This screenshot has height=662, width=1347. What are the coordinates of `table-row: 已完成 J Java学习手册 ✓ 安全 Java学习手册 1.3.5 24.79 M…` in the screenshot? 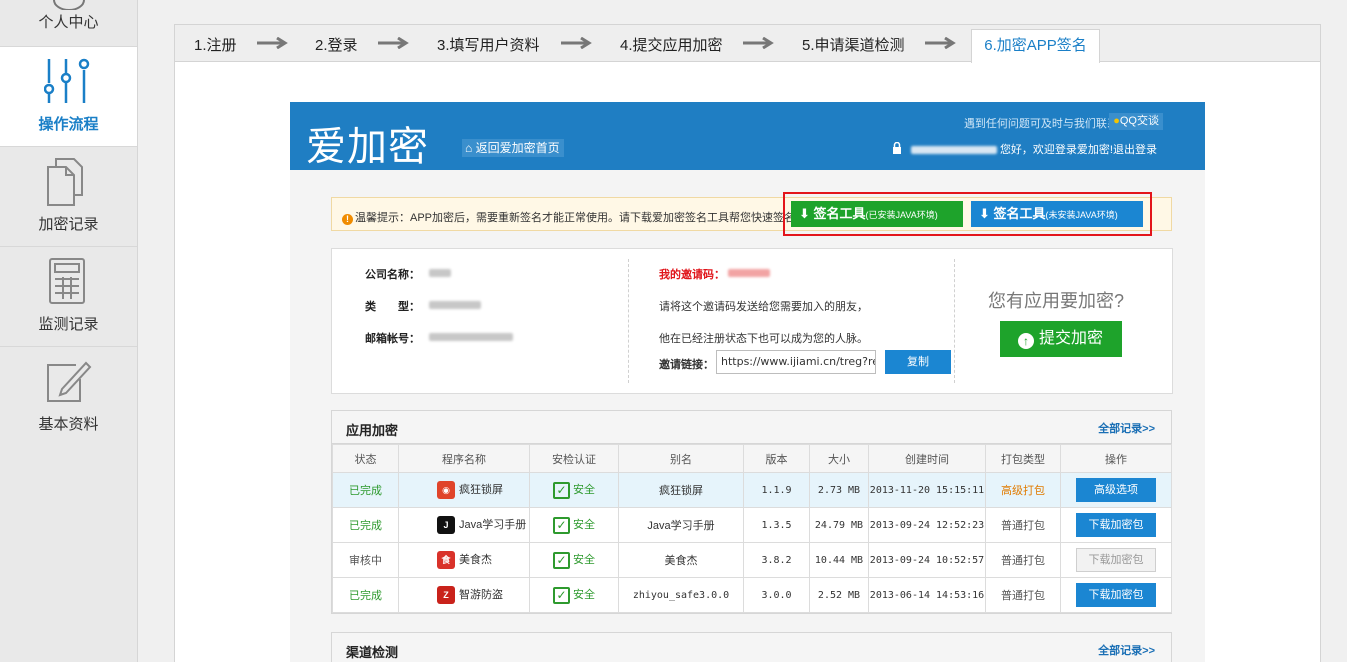 It's located at (752, 525).